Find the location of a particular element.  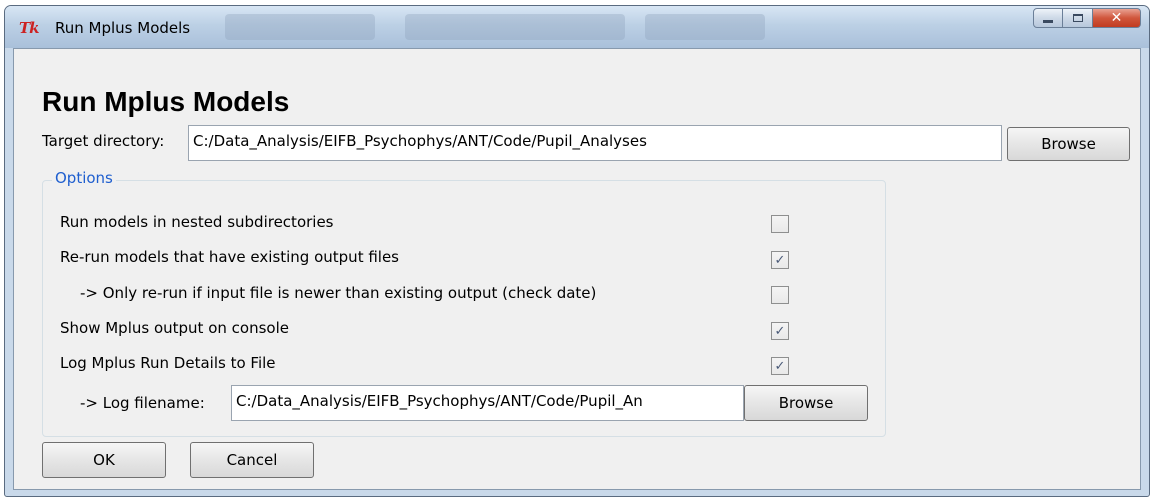

tk-app-icon: Tk is located at coordinates (29, 28).